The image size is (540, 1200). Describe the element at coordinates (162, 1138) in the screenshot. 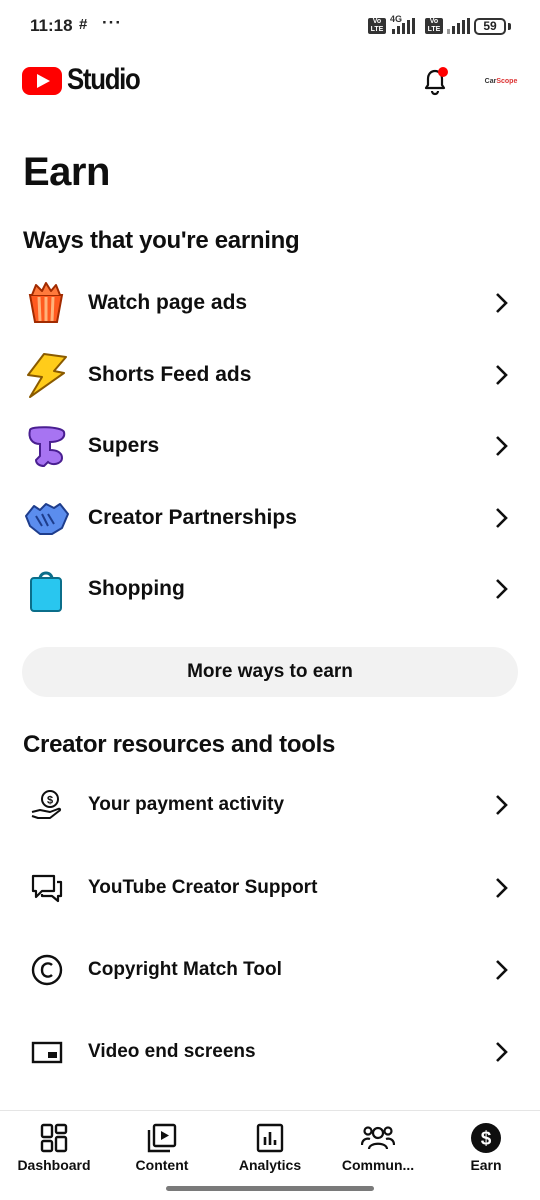

I see `content-icon` at that location.